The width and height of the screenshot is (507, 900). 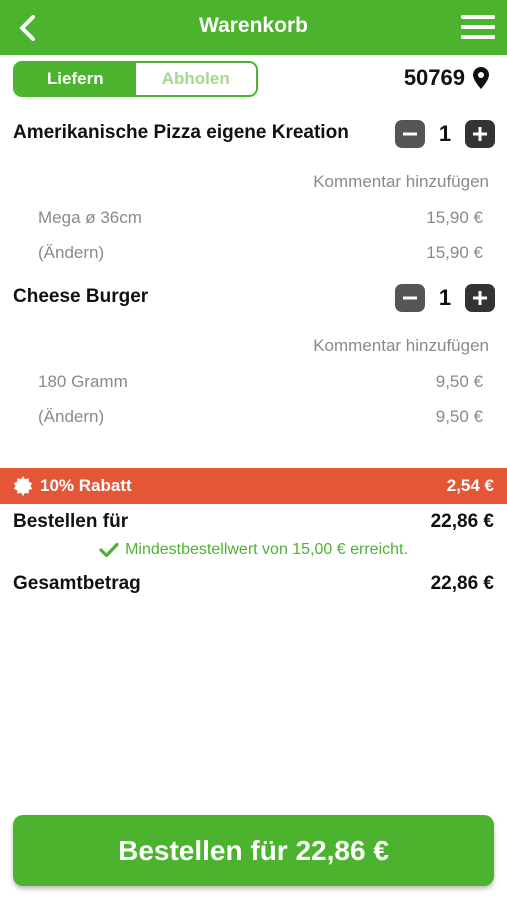 I want to click on hamburger-menu-icon, so click(x=478, y=27).